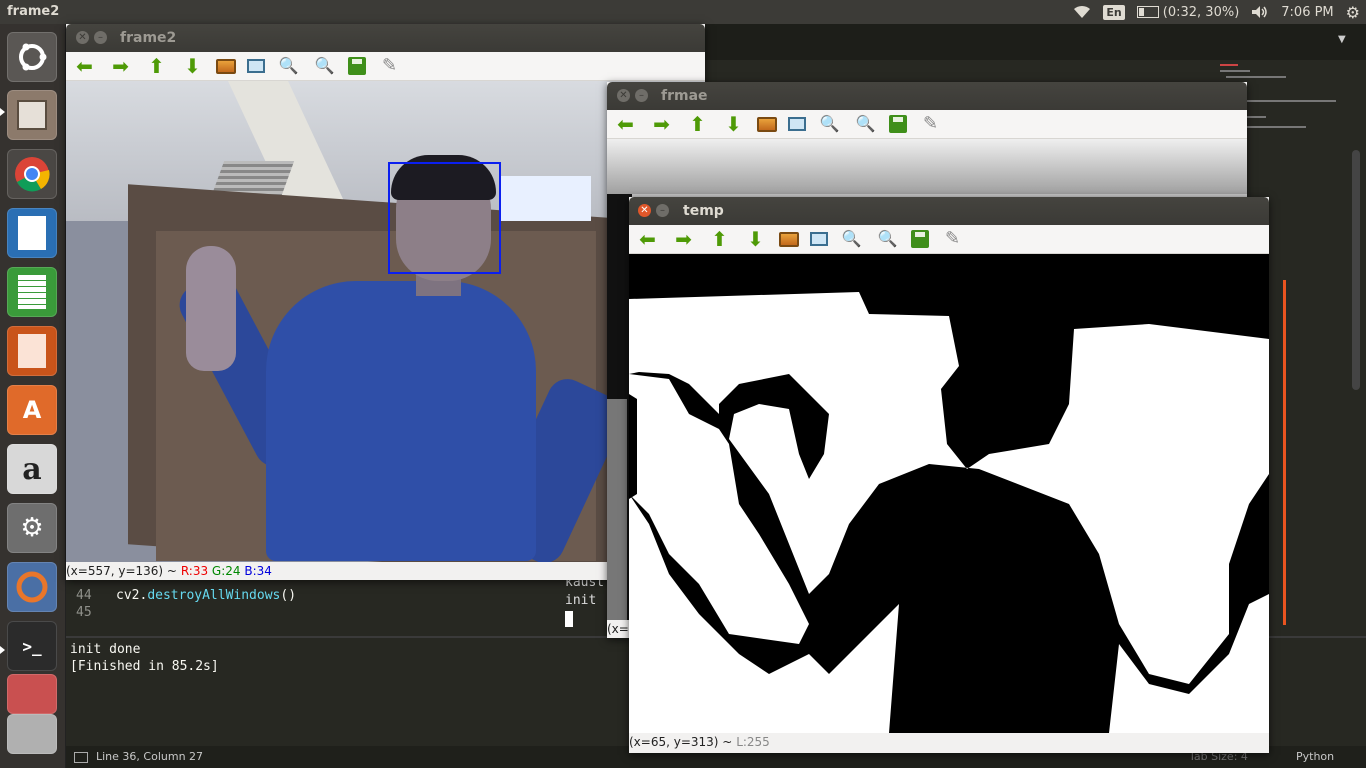 The image size is (1366, 768). Describe the element at coordinates (32, 646) in the screenshot. I see `terminal-icon: >_` at that location.